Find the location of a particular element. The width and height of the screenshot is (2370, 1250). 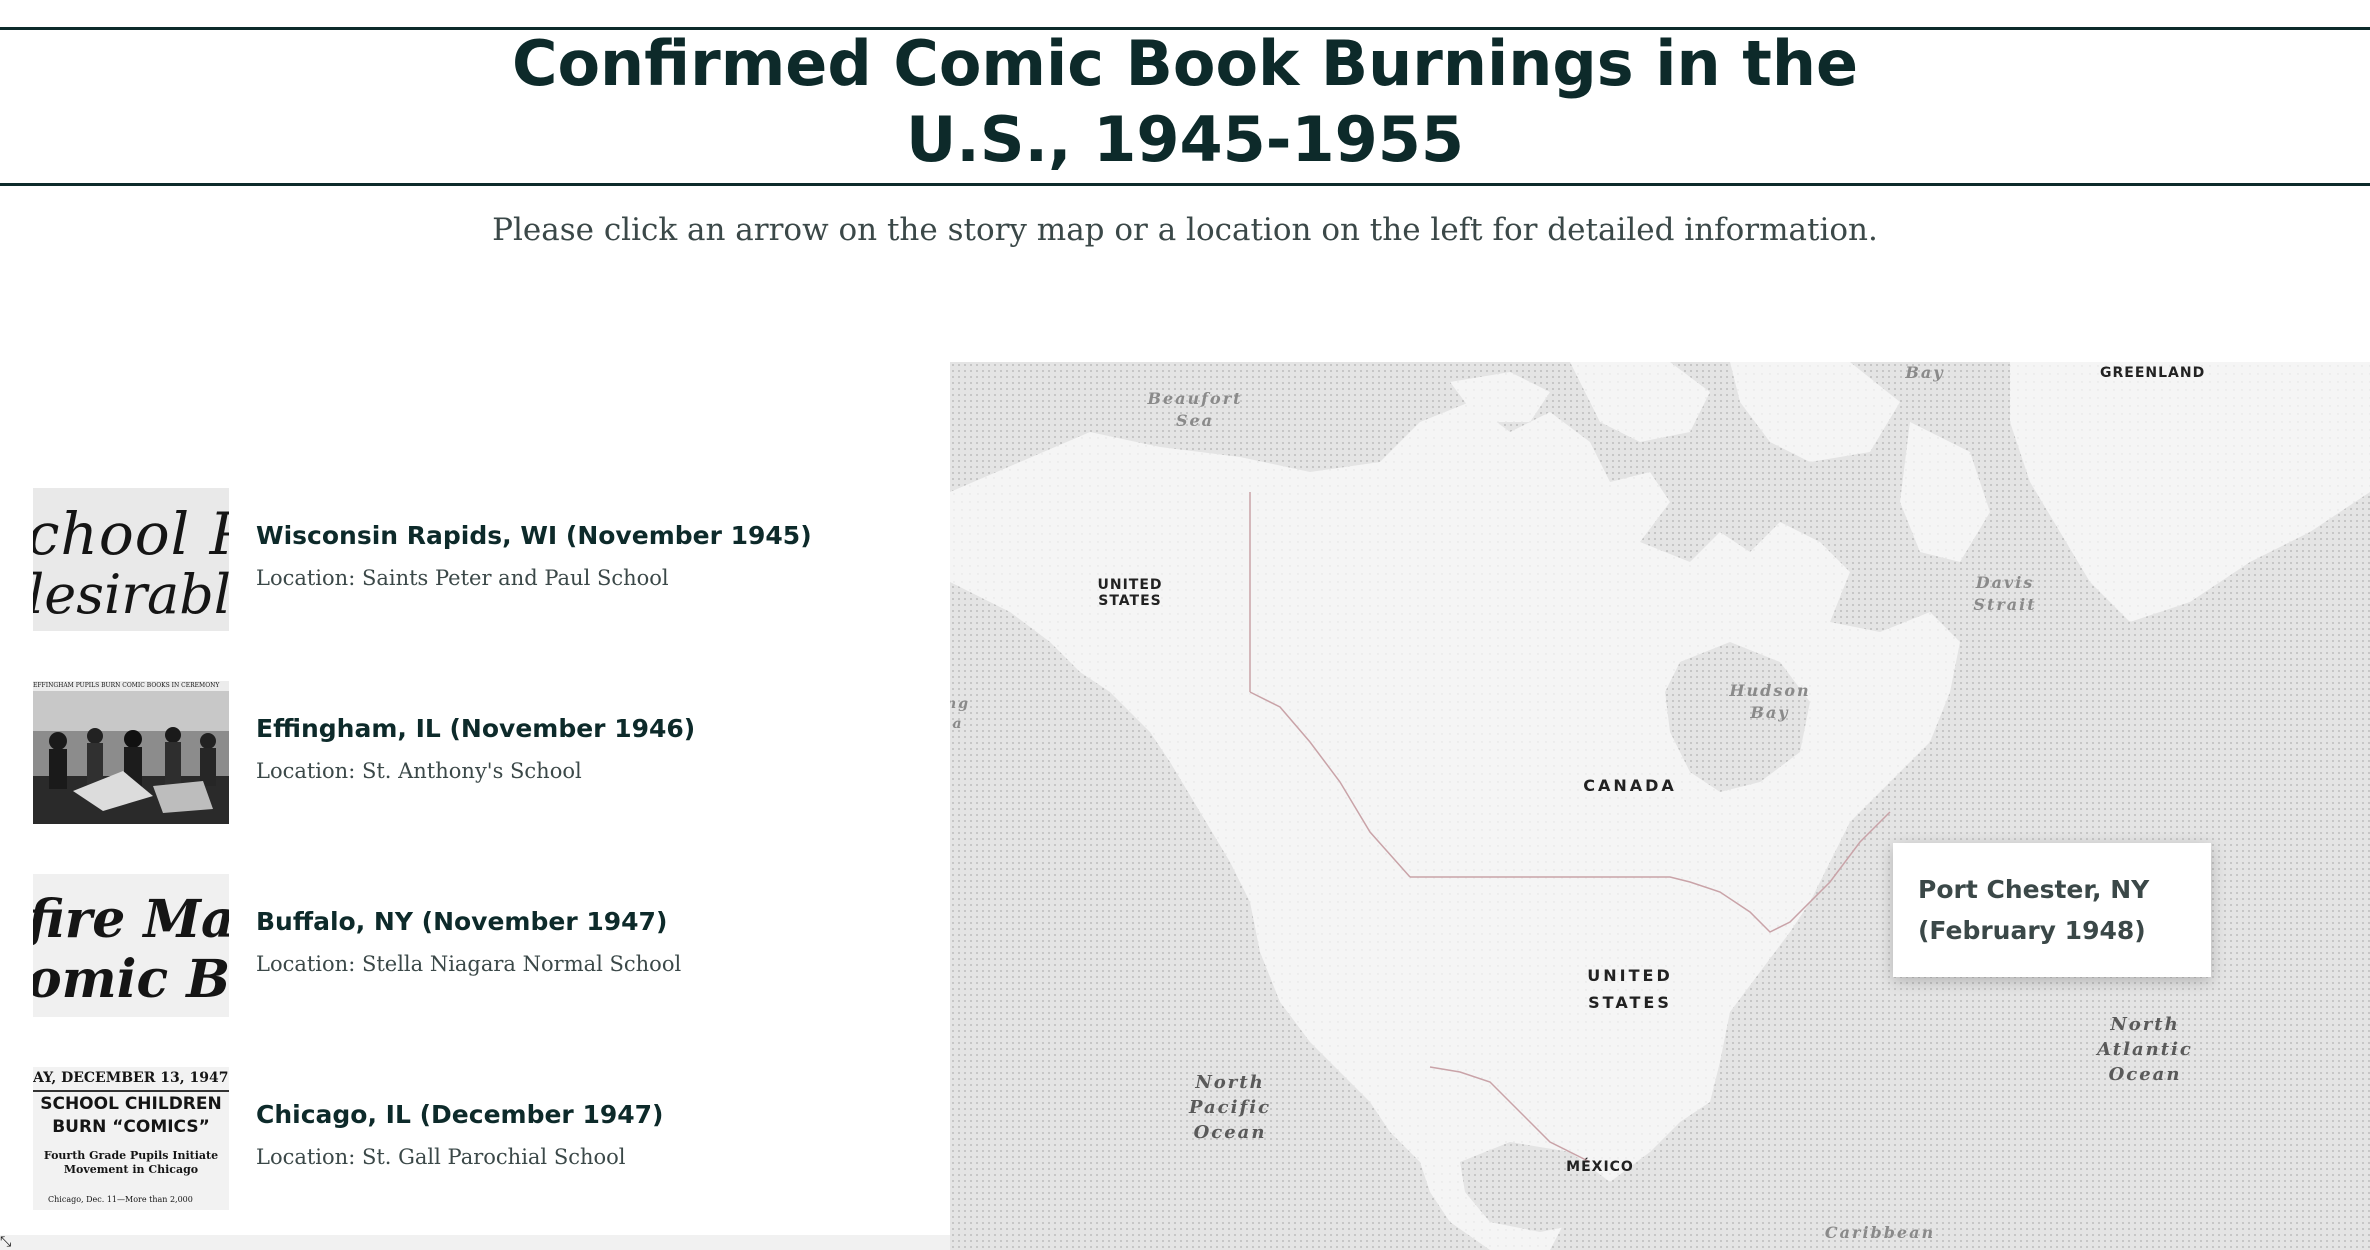

location-title: Chicago, IL (December 1947) is located at coordinates (460, 1114).